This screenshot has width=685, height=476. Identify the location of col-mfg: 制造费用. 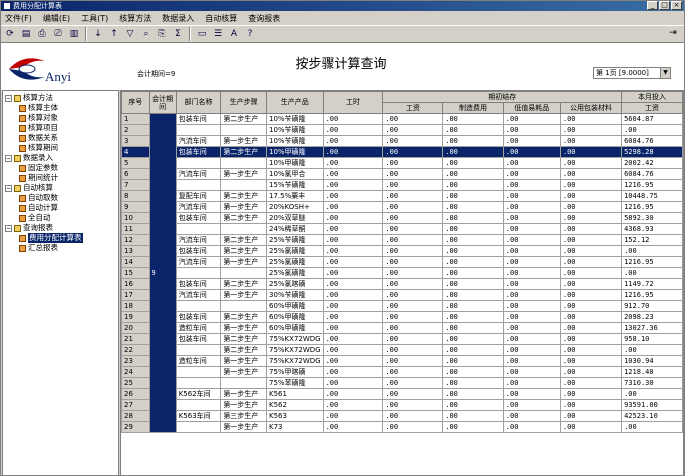
(473, 108).